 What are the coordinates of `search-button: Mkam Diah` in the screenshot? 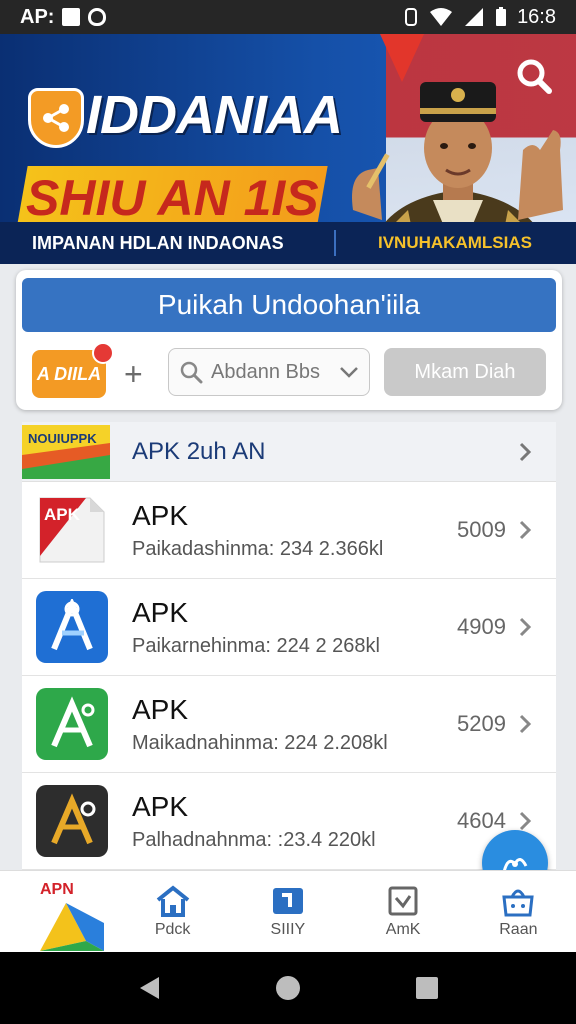 It's located at (465, 372).